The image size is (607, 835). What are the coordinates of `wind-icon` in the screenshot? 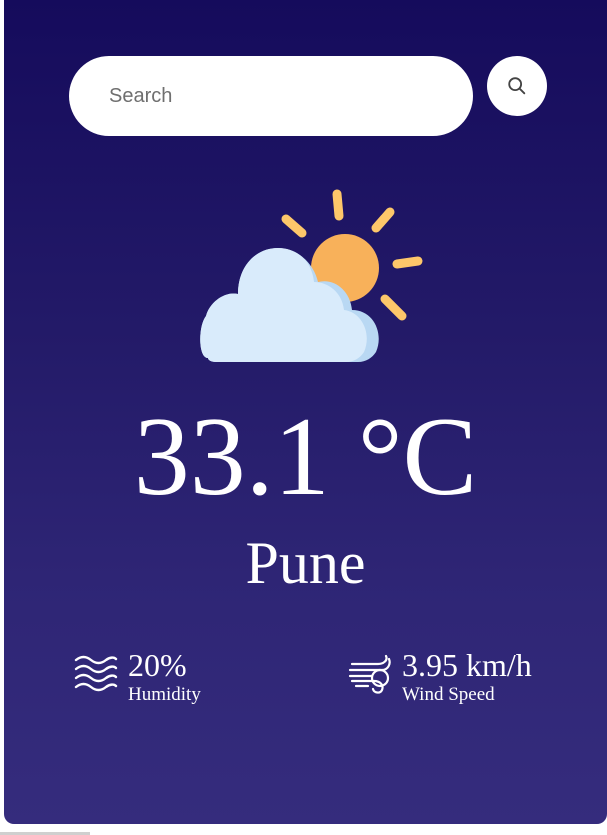 It's located at (369, 674).